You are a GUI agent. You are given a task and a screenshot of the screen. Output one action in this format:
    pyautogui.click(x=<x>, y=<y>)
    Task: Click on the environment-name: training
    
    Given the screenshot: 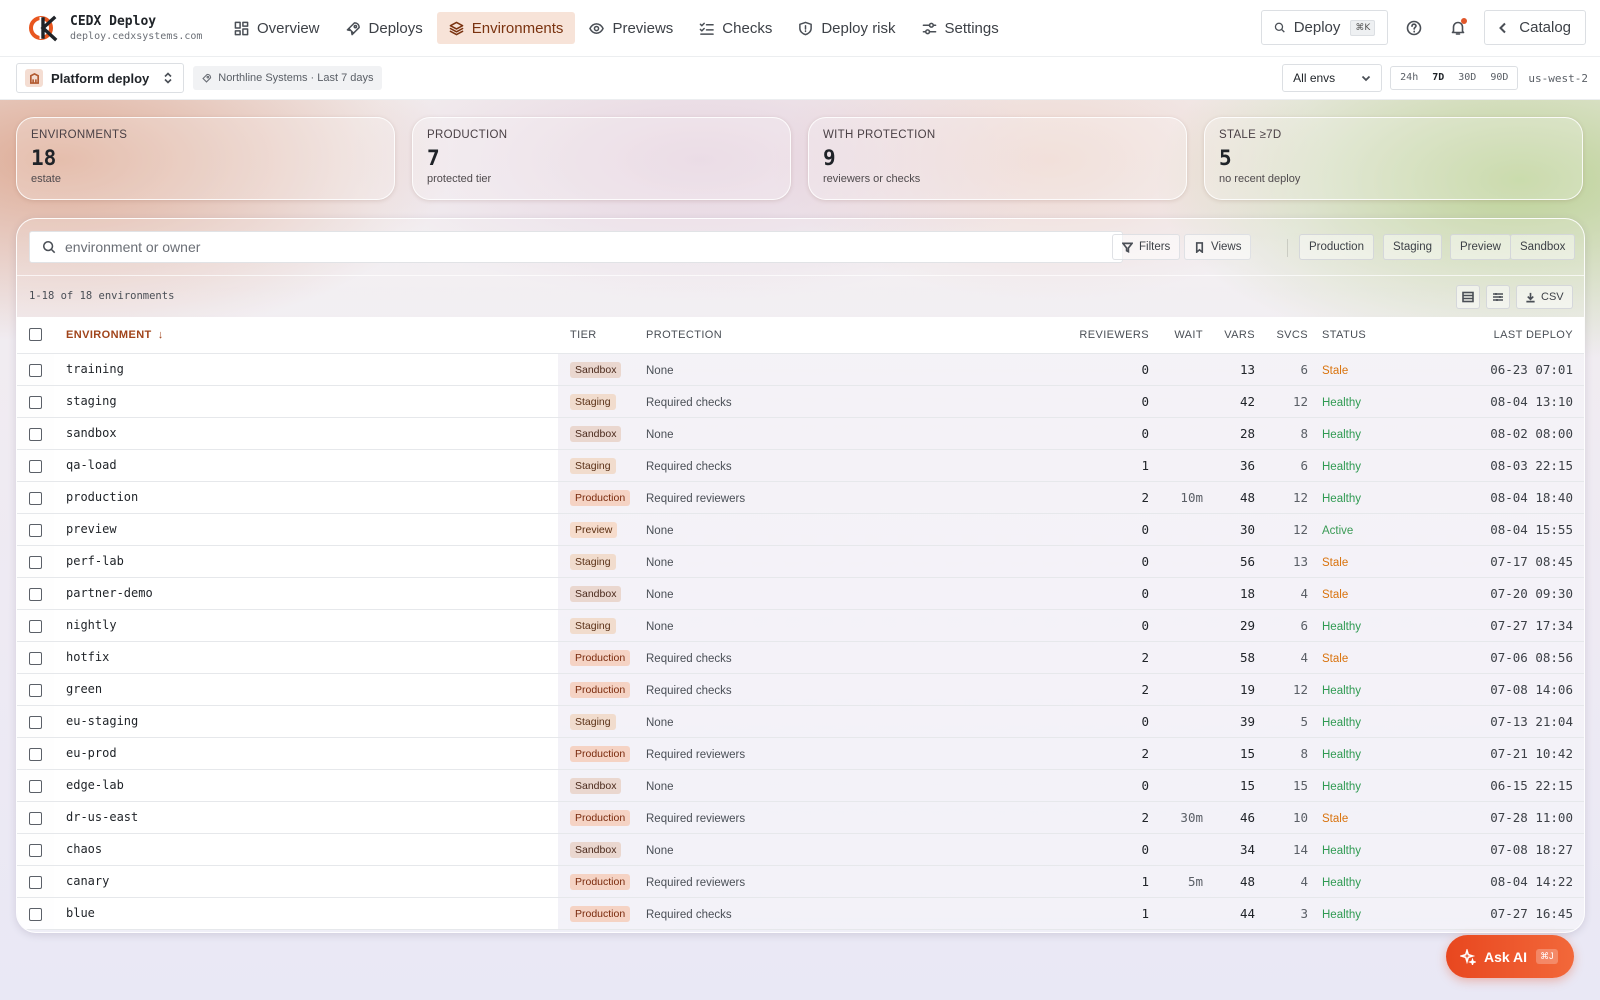 What is the action you would take?
    pyautogui.click(x=306, y=369)
    